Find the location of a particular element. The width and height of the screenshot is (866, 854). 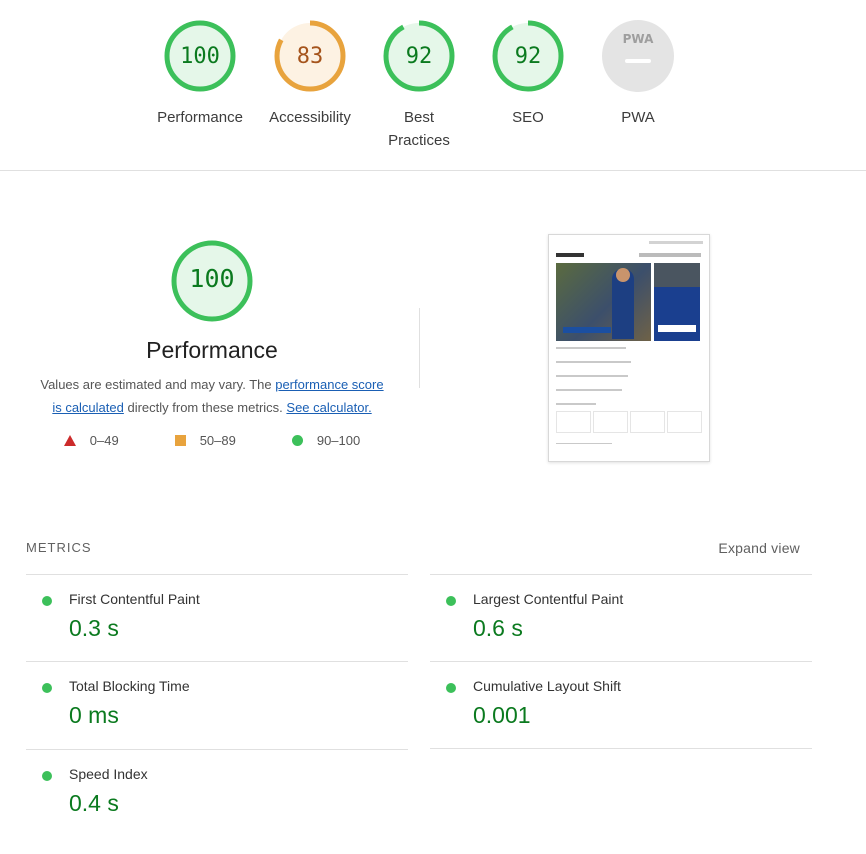

metric-name: Total Blocking Time is located at coordinates (129, 686).